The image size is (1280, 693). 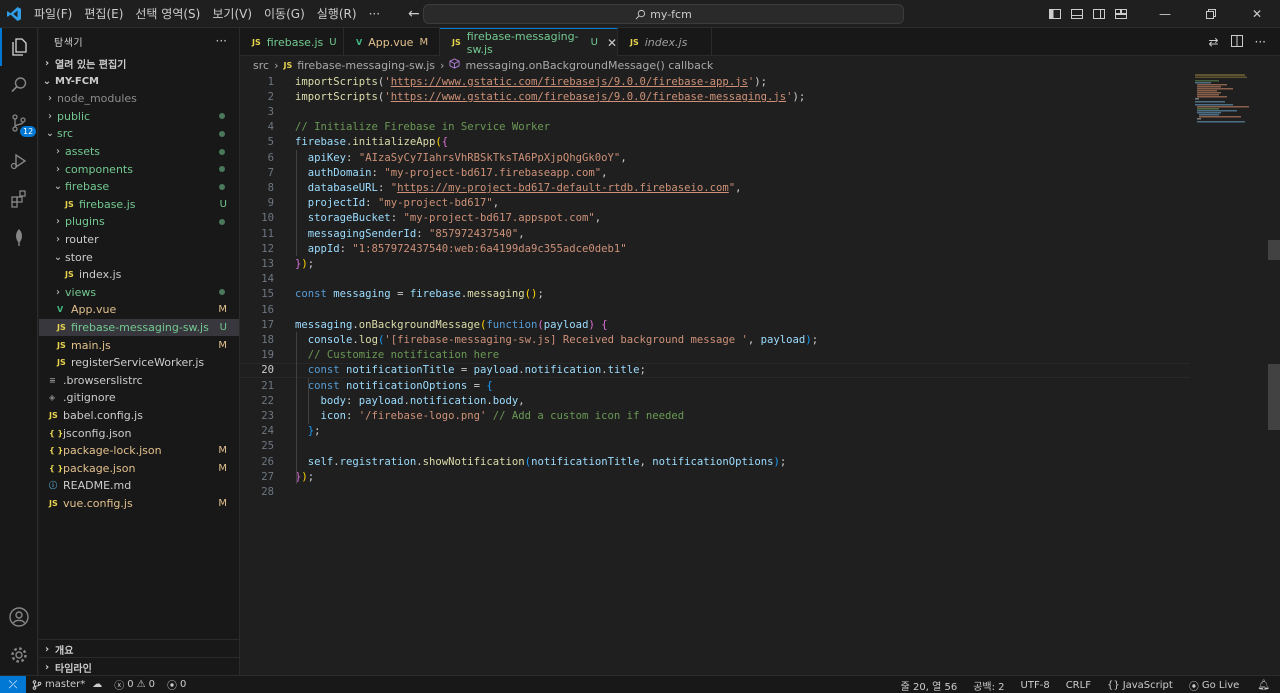 What do you see at coordinates (139, 416) in the screenshot?
I see `tree-file: JS babel.config.js` at bounding box center [139, 416].